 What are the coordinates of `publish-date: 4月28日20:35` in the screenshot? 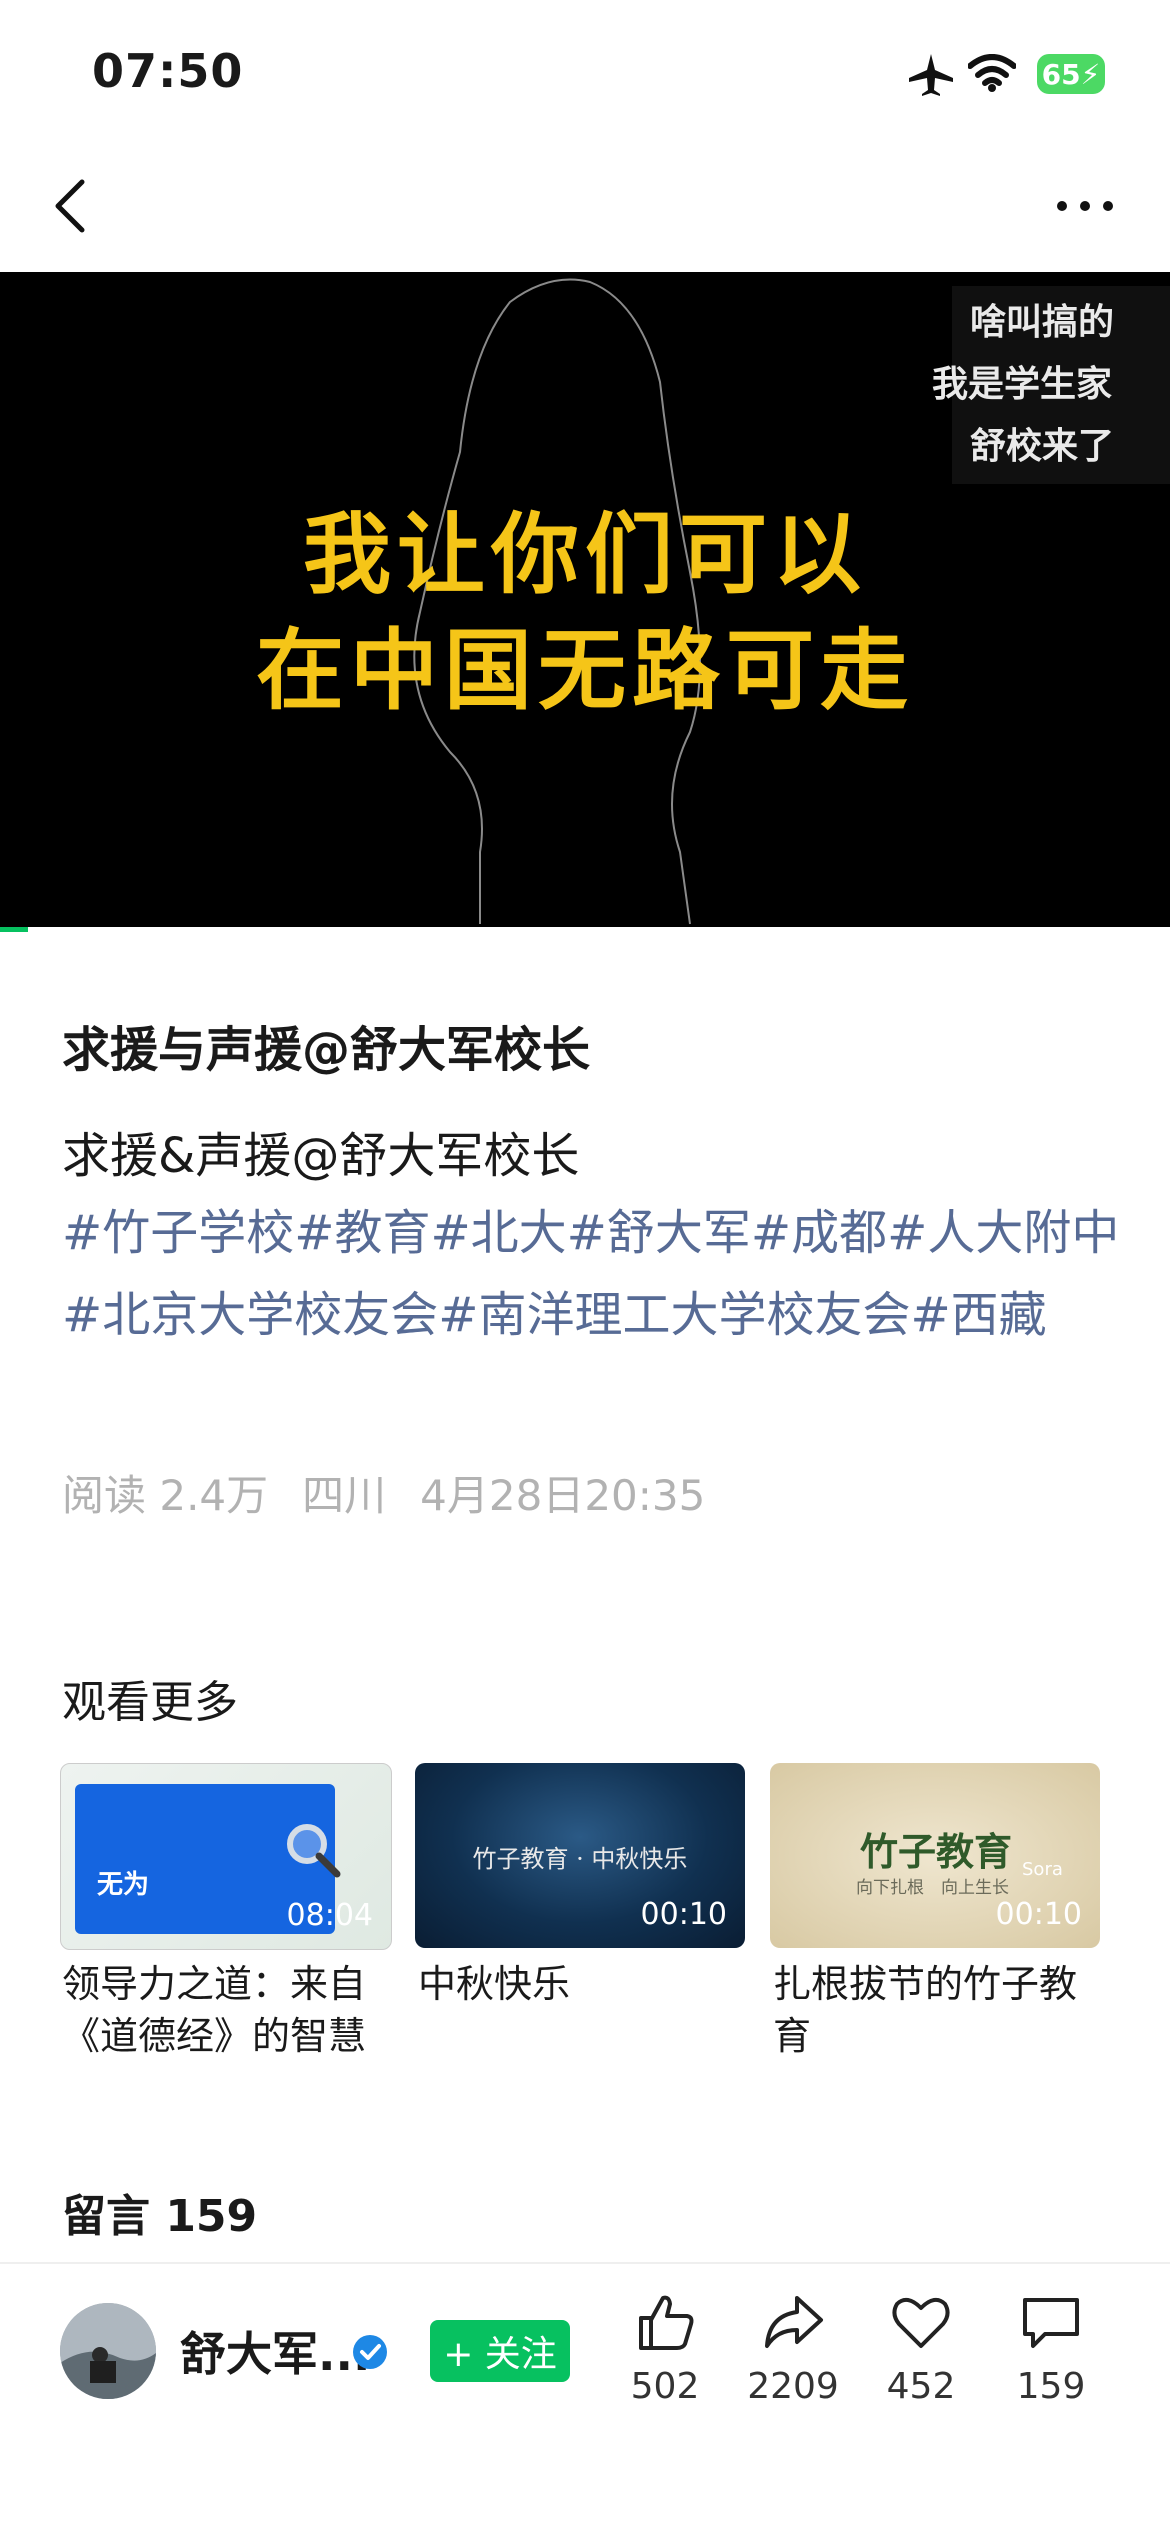 It's located at (563, 1495).